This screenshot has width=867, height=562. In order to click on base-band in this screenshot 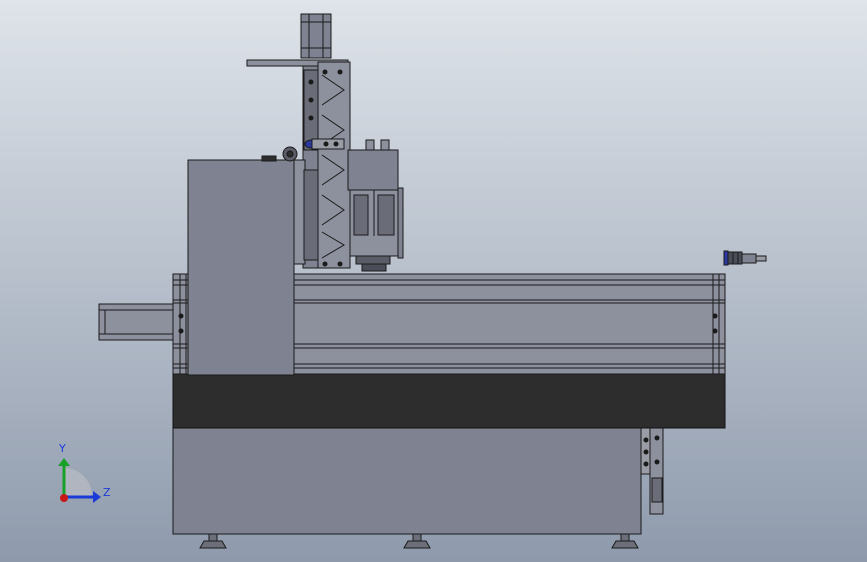, I will do `click(449, 400)`.